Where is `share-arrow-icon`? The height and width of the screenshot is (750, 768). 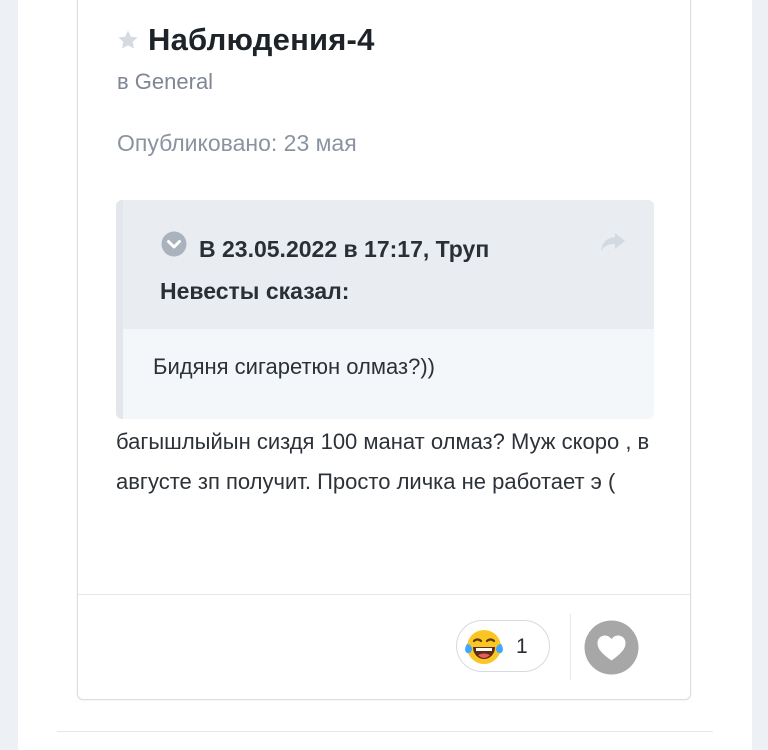 share-arrow-icon is located at coordinates (613, 242).